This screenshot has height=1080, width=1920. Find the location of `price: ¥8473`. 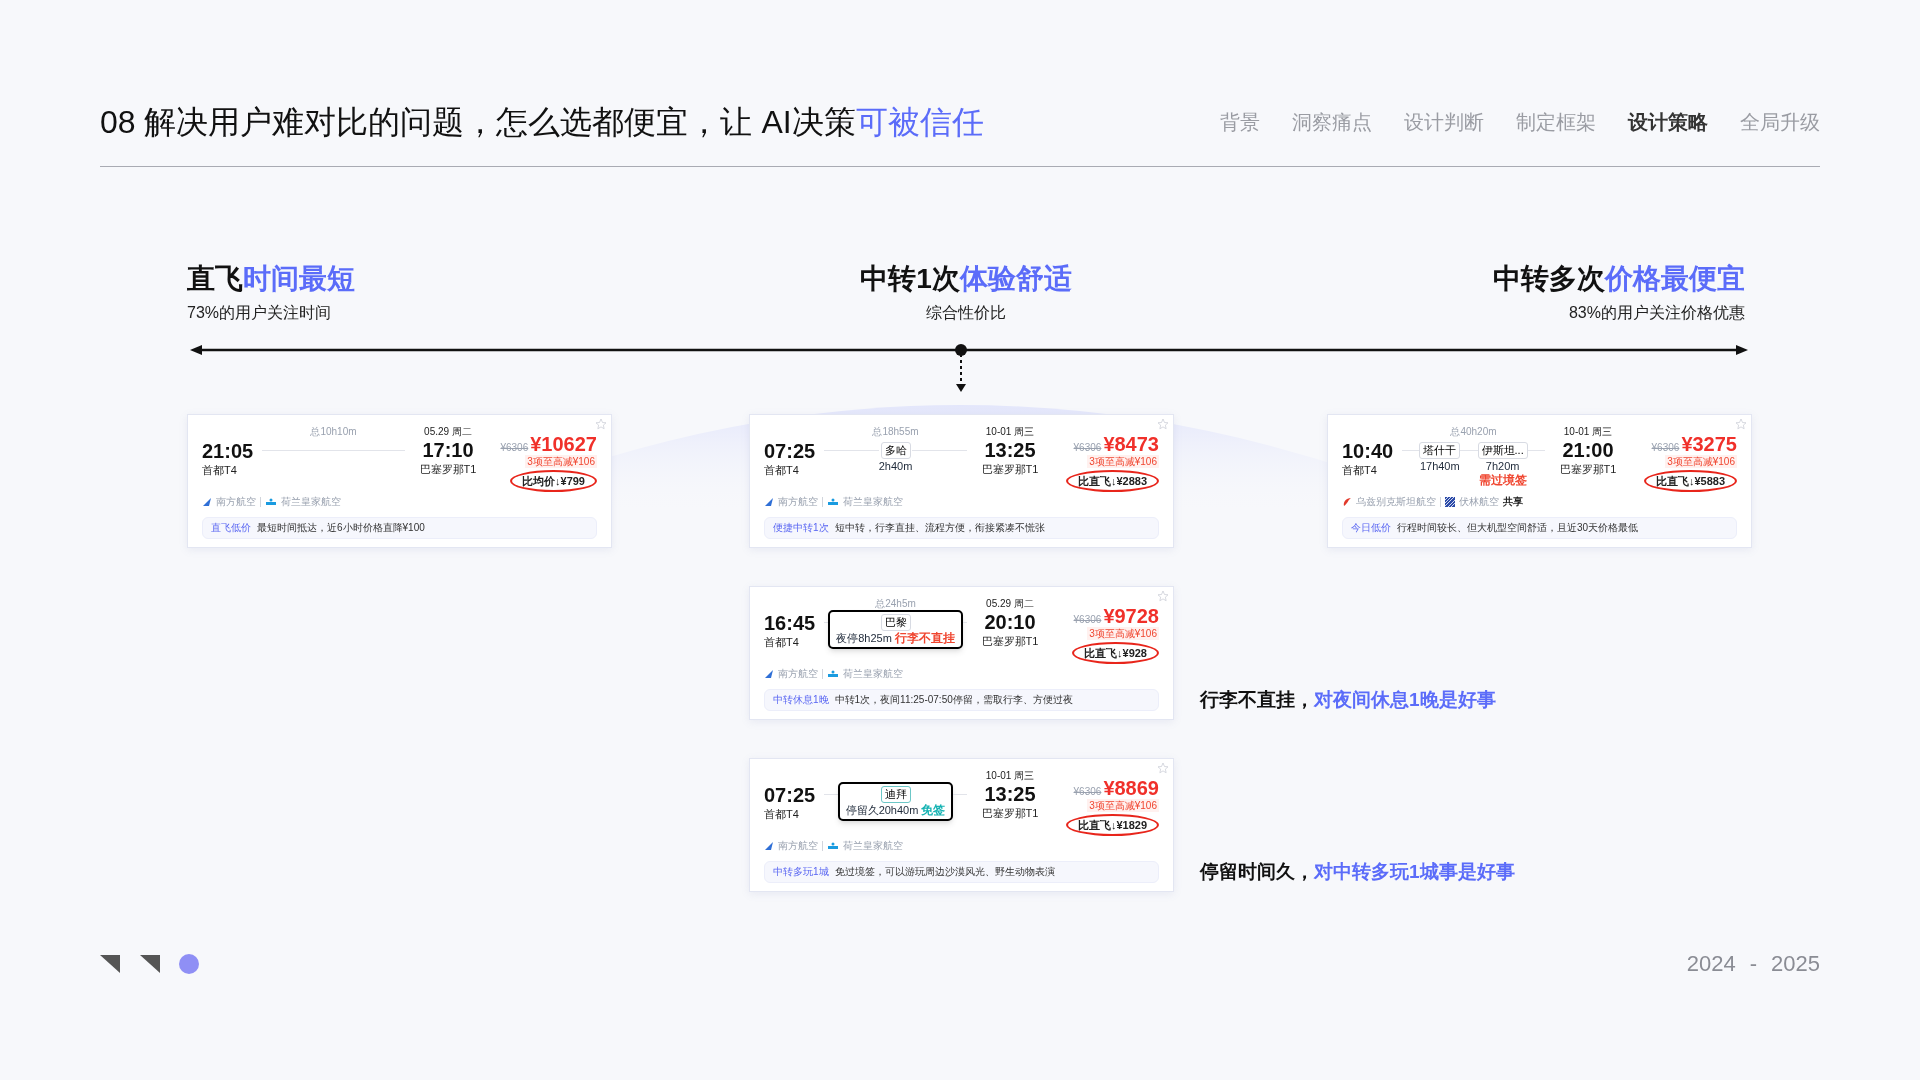

price: ¥8473 is located at coordinates (1131, 444).